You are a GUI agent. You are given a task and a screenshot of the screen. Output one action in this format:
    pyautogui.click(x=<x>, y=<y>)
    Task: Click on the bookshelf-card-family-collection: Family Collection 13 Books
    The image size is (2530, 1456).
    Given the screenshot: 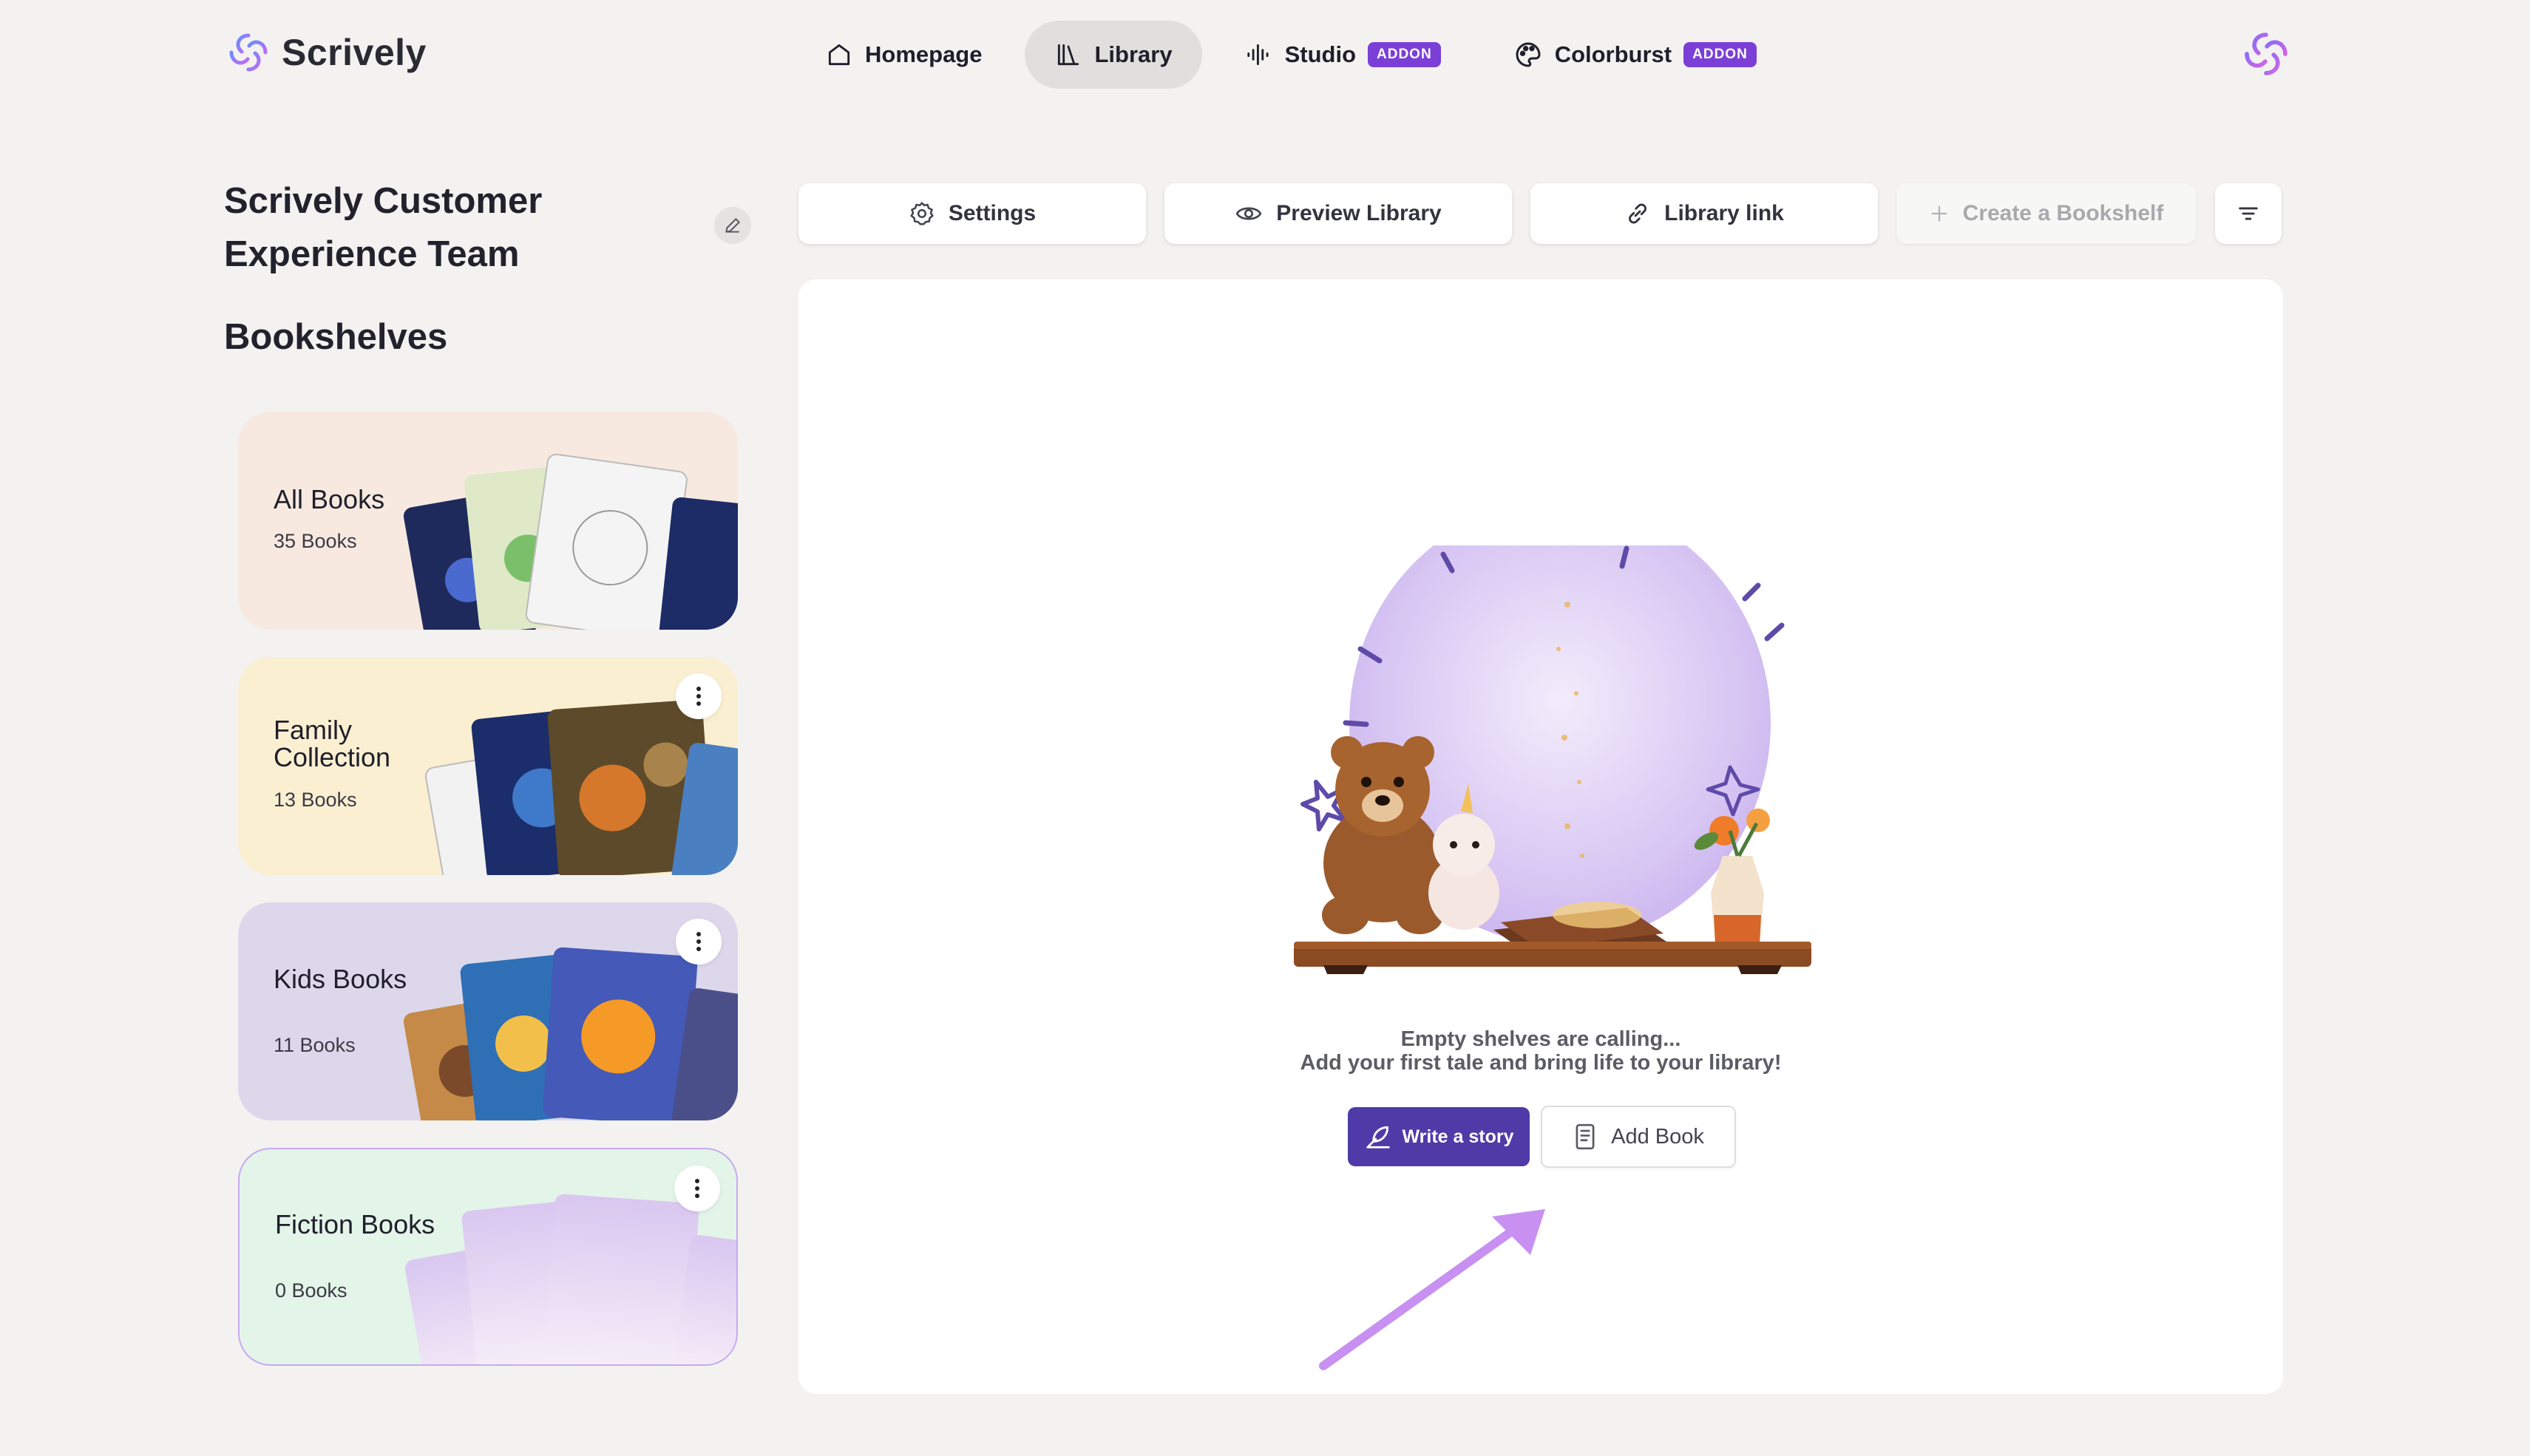 What is the action you would take?
    pyautogui.click(x=488, y=766)
    